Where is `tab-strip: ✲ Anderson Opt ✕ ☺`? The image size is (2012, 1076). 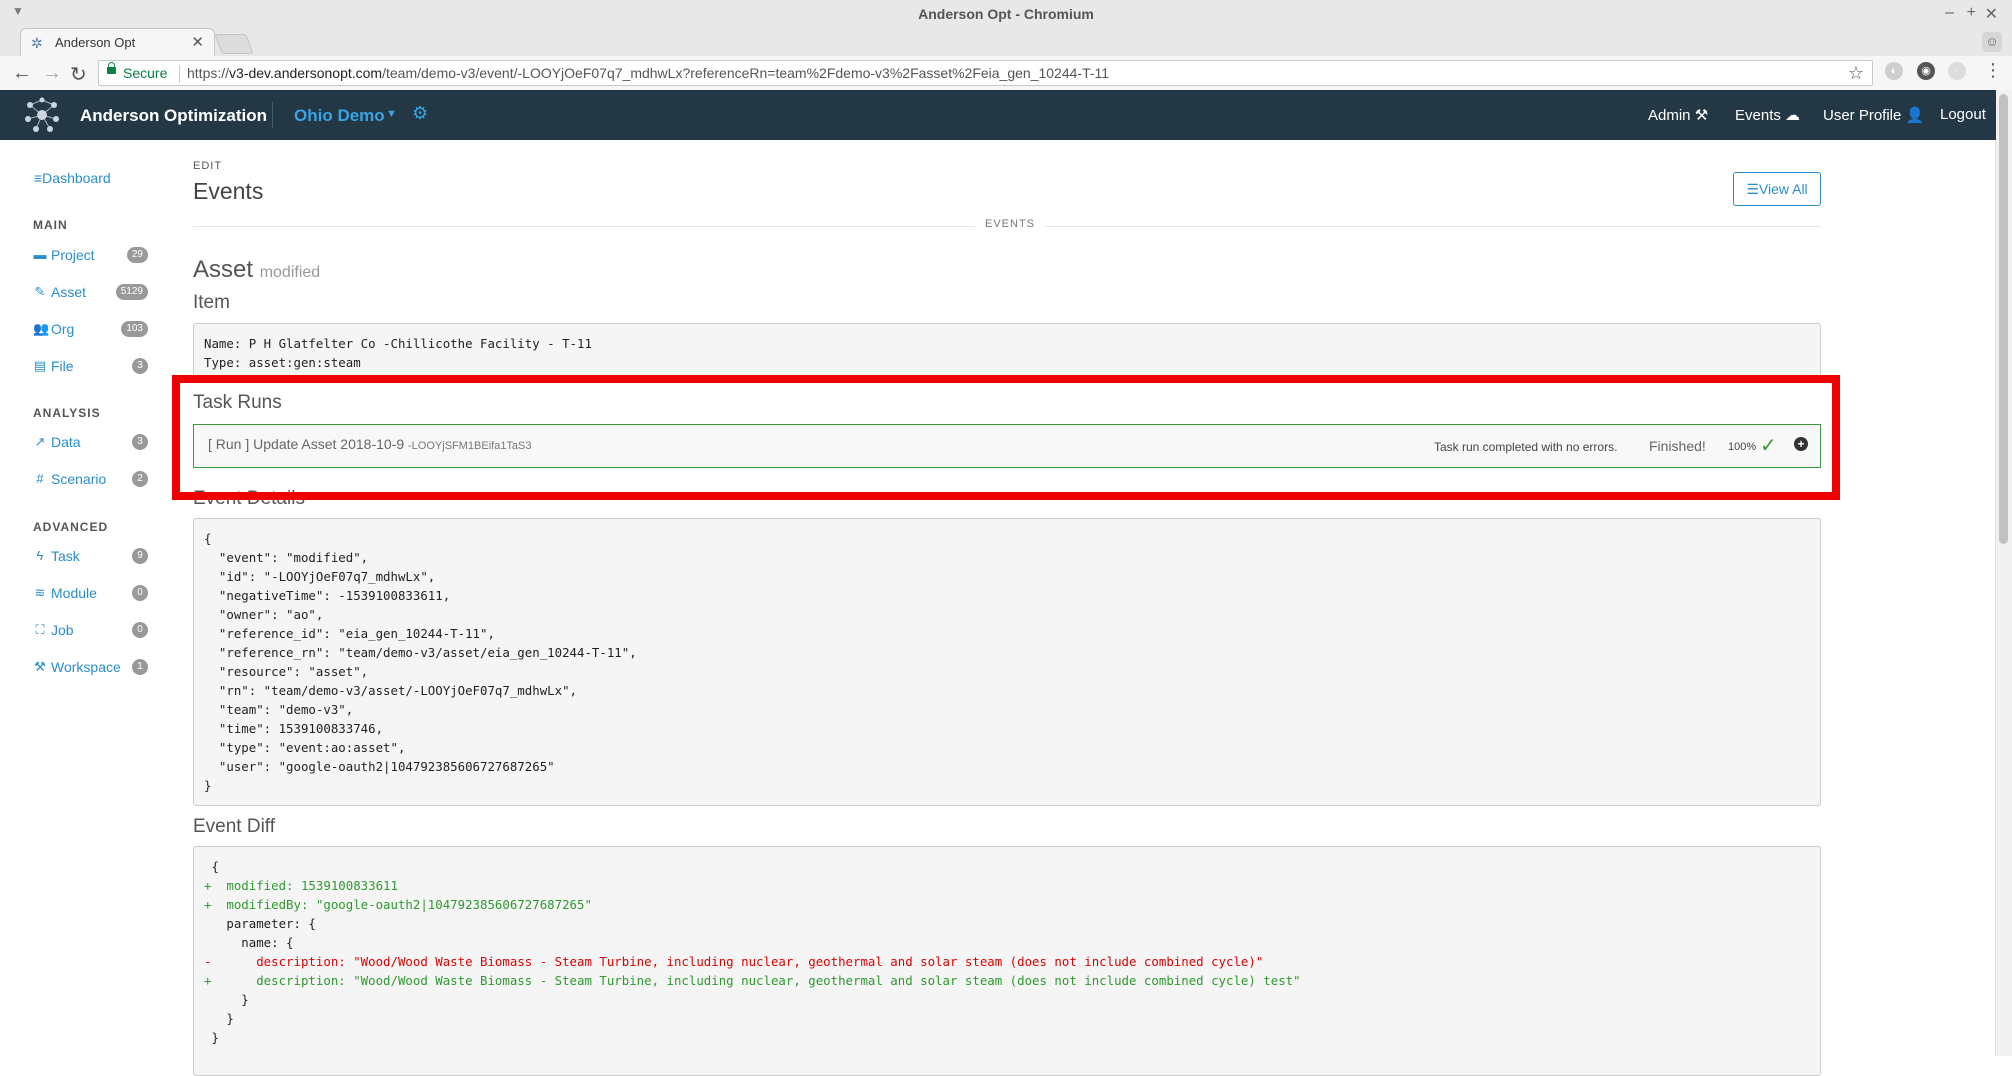 tab-strip: ✲ Anderson Opt ✕ ☺ is located at coordinates (1006, 42).